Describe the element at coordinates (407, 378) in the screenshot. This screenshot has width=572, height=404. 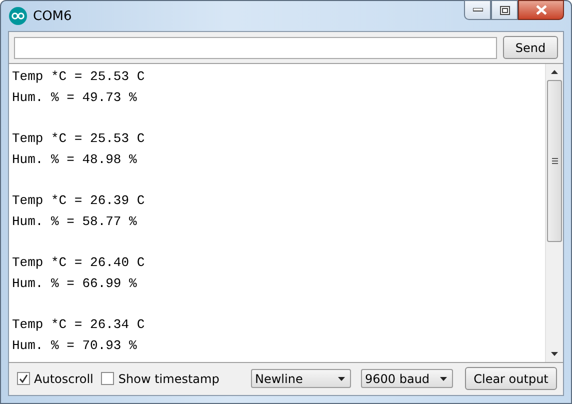
I see `dropdown: 9600 baud` at that location.